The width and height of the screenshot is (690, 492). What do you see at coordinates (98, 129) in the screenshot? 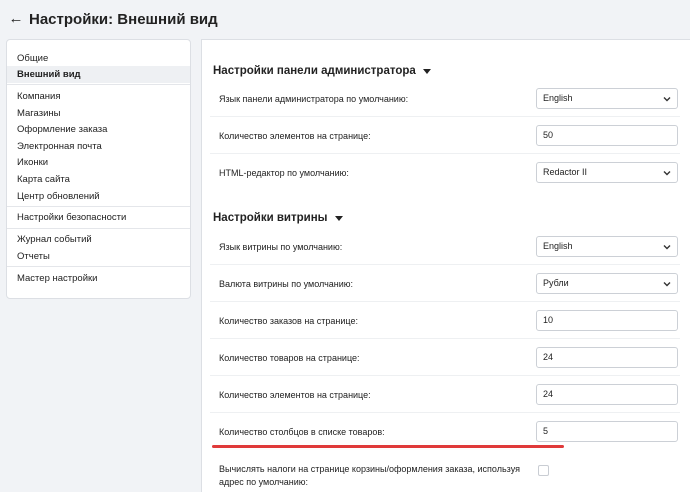
I see `sidebar-item-checkout: Оформление заказа` at bounding box center [98, 129].